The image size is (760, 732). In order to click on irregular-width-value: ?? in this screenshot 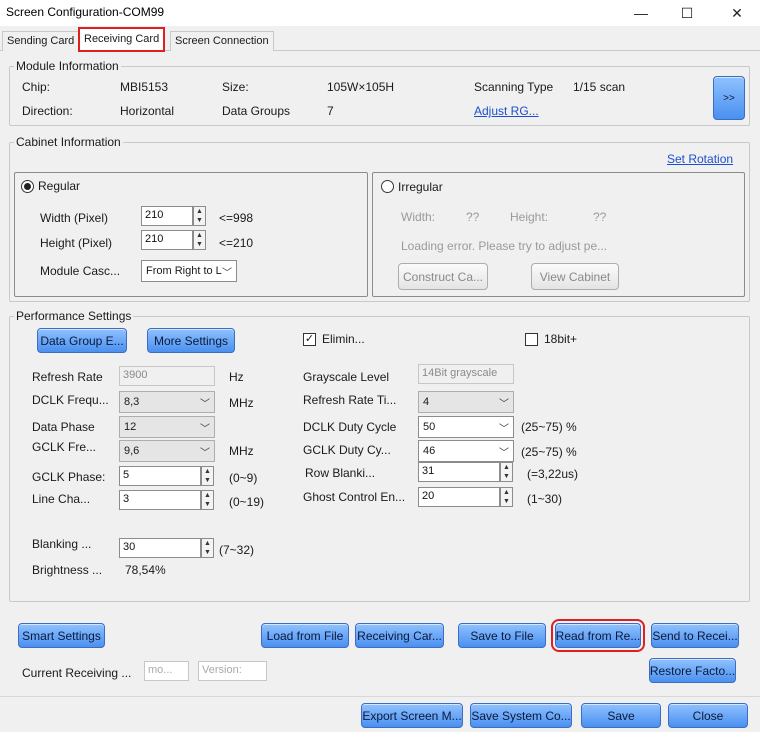, I will do `click(473, 217)`.